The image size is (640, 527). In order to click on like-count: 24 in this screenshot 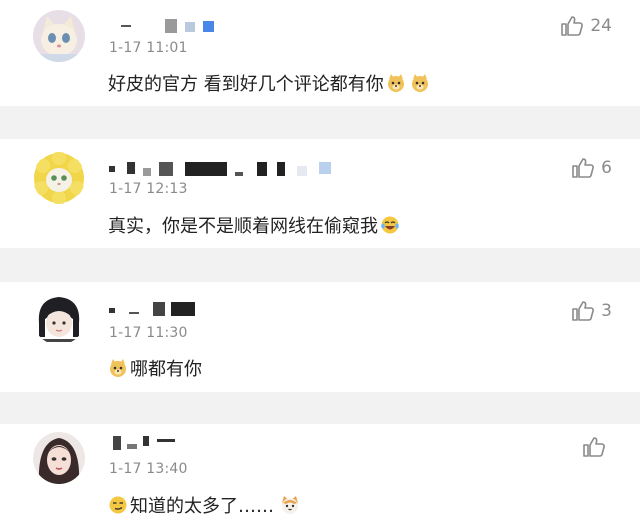, I will do `click(601, 26)`.